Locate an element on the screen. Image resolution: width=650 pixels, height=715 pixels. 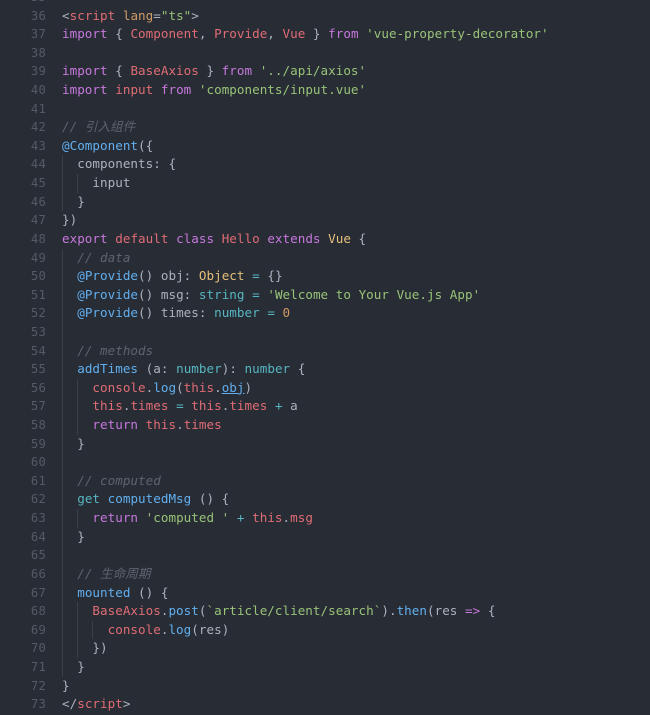
code-line-content: return this.times is located at coordinates (142, 425).